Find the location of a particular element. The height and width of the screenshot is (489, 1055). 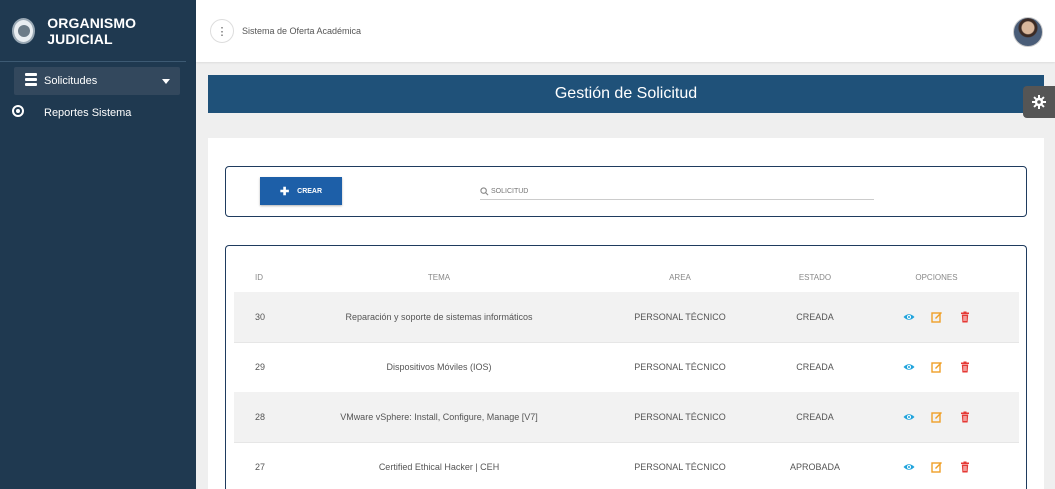

create-button: ✚ CREAR is located at coordinates (301, 191).